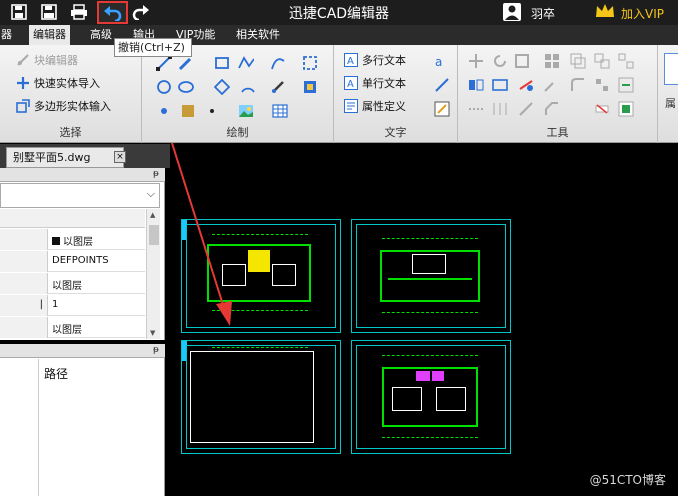 This screenshot has width=678, height=496. Describe the element at coordinates (627, 480) in the screenshot. I see `watermark: @51CTO博客` at that location.